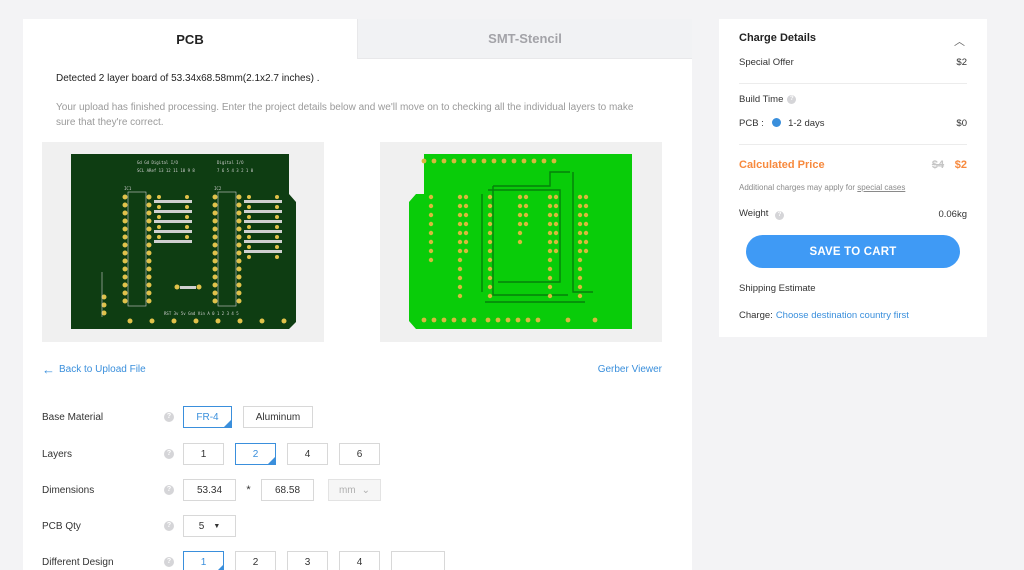 The image size is (1024, 570). What do you see at coordinates (952, 214) in the screenshot?
I see `weight-value: 0.06kg` at bounding box center [952, 214].